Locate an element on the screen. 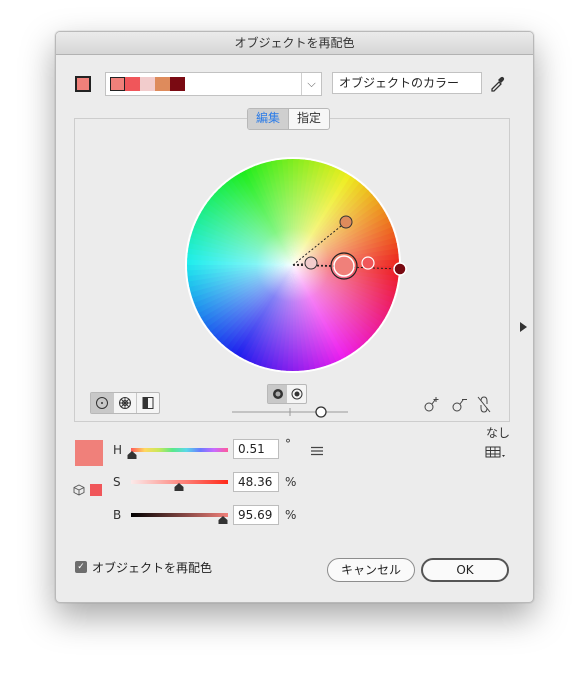  s-label: S is located at coordinates (117, 482).